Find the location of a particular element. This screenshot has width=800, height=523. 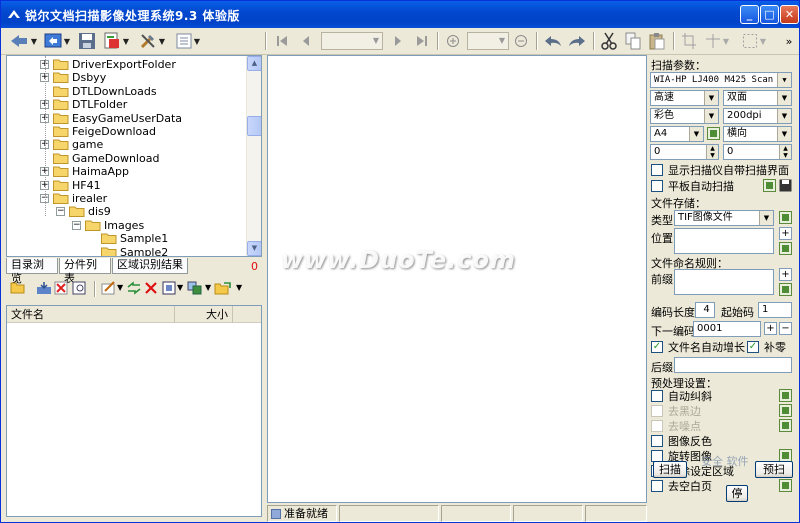

tree-item: Dsbyy is located at coordinates (79, 77).